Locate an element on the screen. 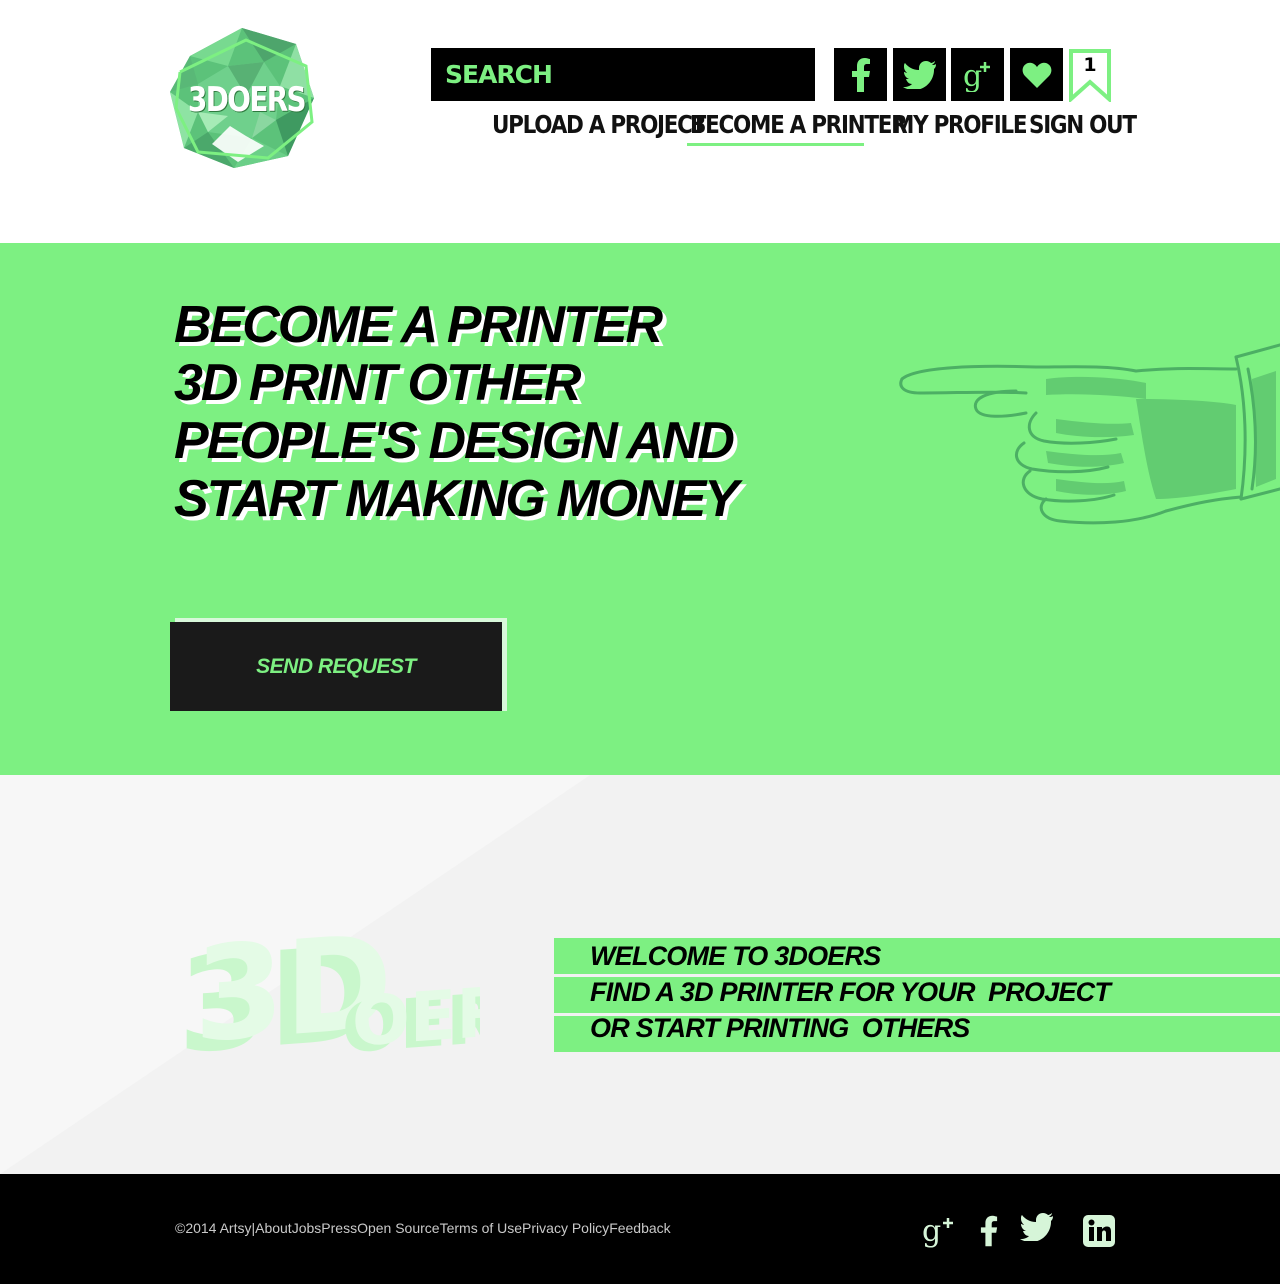 This screenshot has width=1280, height=1284. facebook-button is located at coordinates (860, 74).